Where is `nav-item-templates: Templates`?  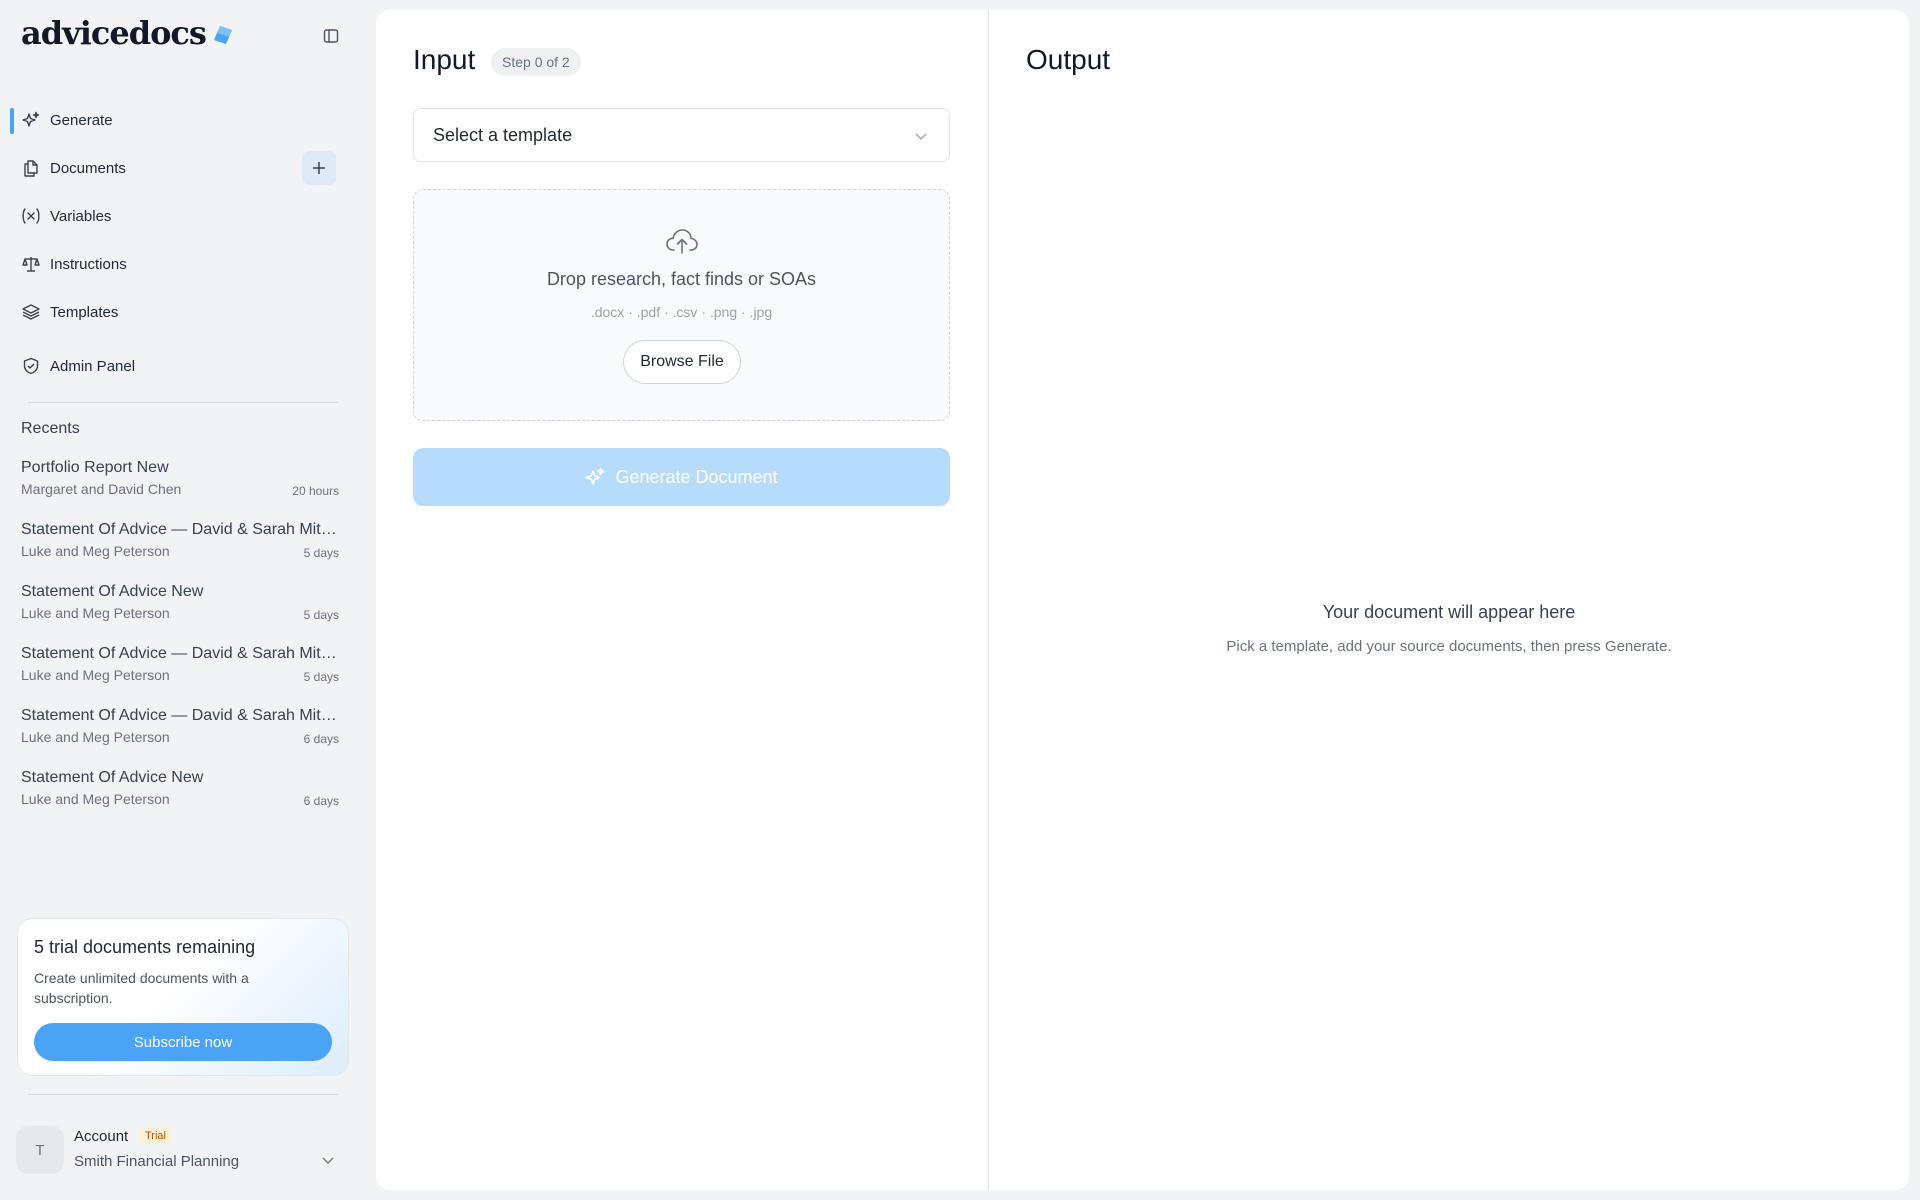 nav-item-templates: Templates is located at coordinates (175, 312).